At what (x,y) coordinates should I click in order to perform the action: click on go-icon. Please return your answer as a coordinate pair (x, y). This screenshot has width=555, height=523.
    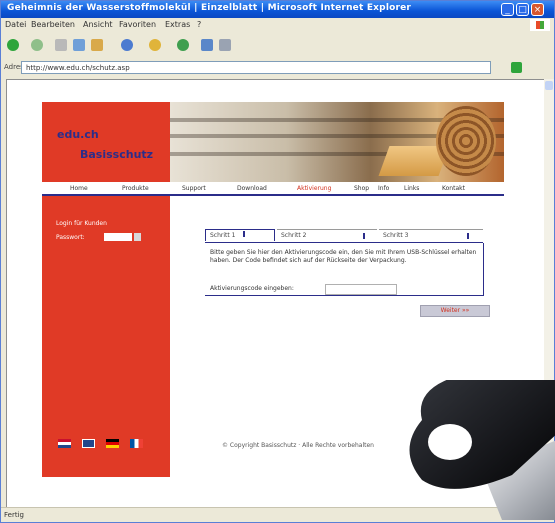
    Looking at the image, I should click on (516, 67).